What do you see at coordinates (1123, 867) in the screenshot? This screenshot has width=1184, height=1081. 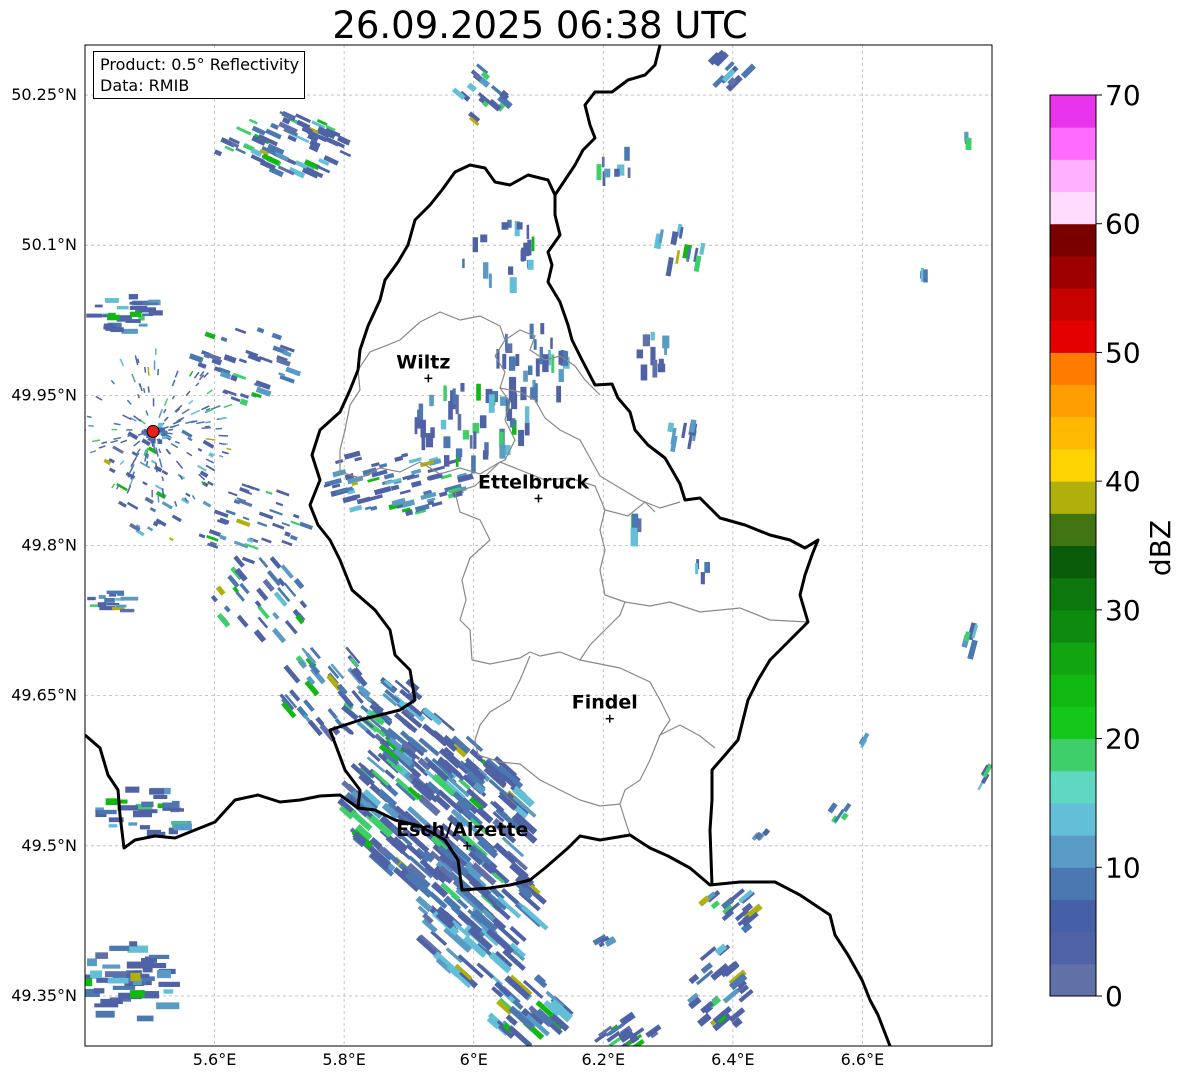 I see `colorbar-tick-label: 10` at bounding box center [1123, 867].